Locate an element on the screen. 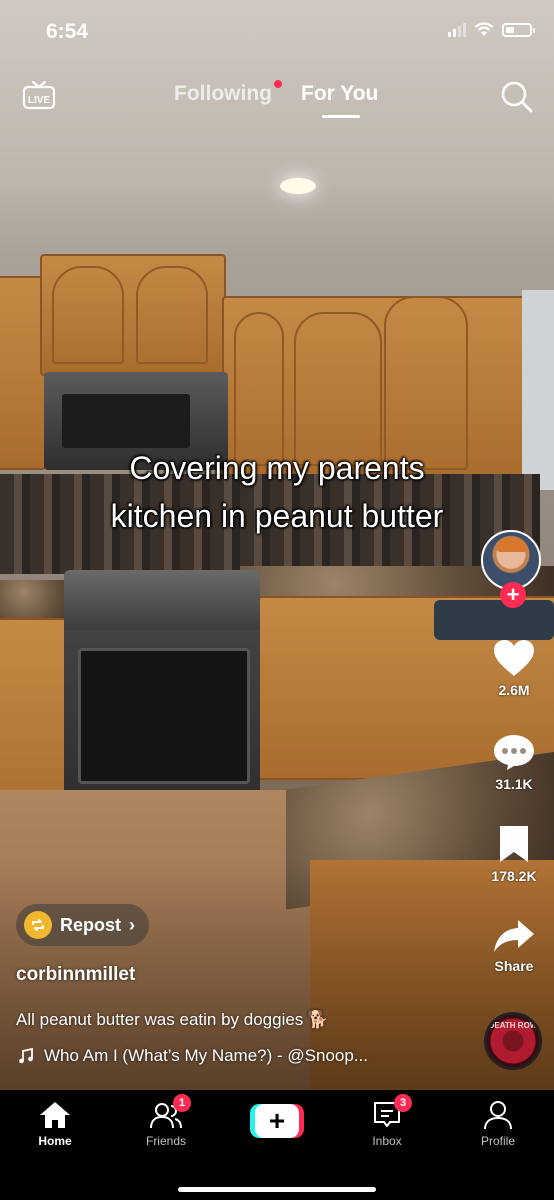  wall-right is located at coordinates (538, 390).